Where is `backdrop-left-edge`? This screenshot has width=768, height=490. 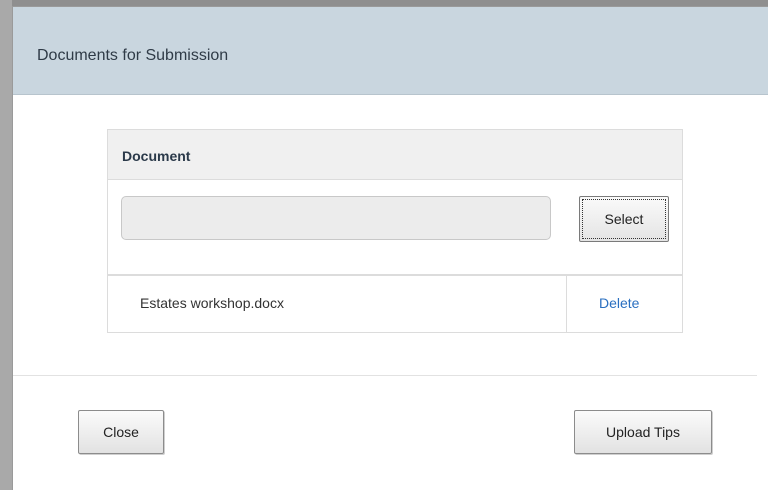
backdrop-left-edge is located at coordinates (6, 245).